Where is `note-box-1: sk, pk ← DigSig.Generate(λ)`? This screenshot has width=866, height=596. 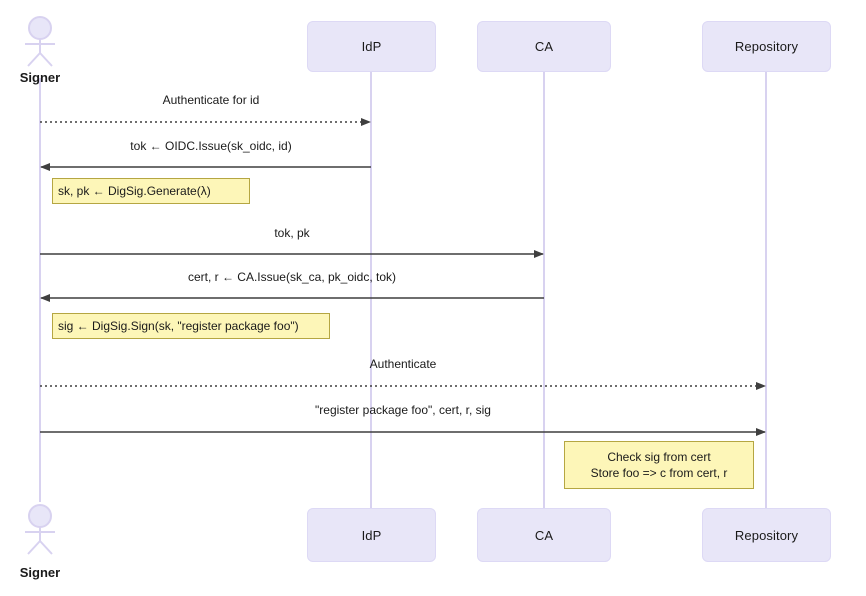 note-box-1: sk, pk ← DigSig.Generate(λ) is located at coordinates (151, 191).